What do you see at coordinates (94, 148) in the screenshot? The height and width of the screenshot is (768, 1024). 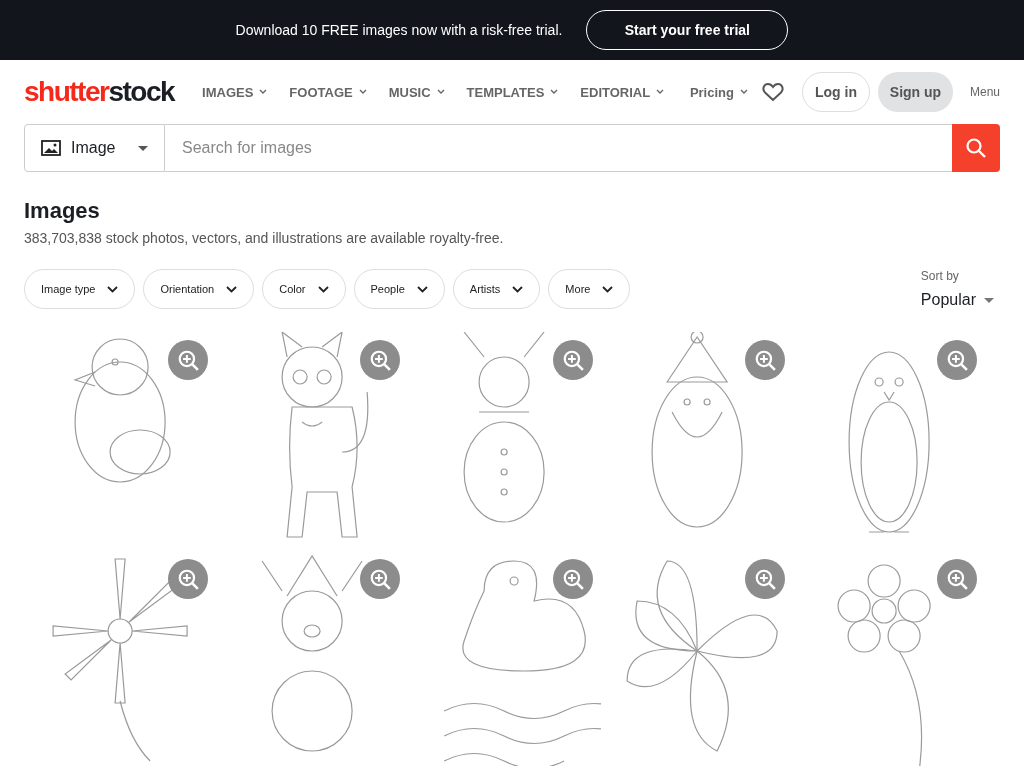 I see `image-type-dropdown: Image` at bounding box center [94, 148].